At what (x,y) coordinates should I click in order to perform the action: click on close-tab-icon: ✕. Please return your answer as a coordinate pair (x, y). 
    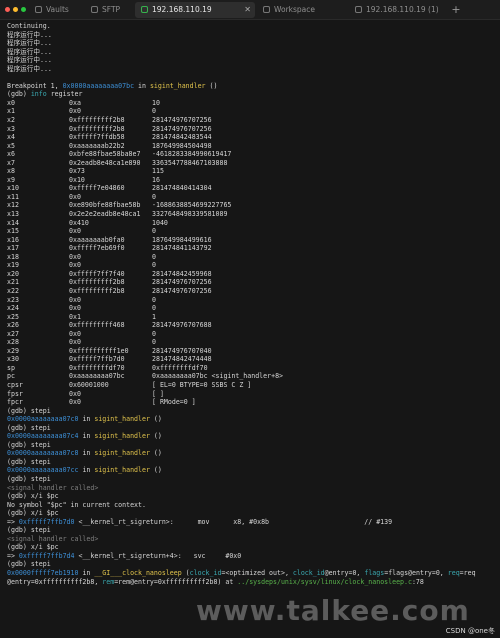
    Looking at the image, I should click on (247, 10).